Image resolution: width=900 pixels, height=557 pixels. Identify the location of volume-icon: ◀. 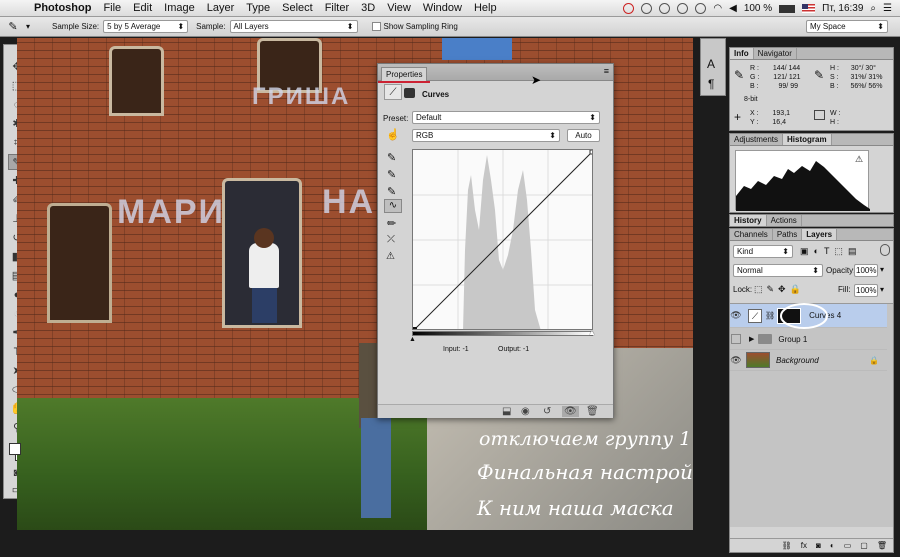
(733, 8).